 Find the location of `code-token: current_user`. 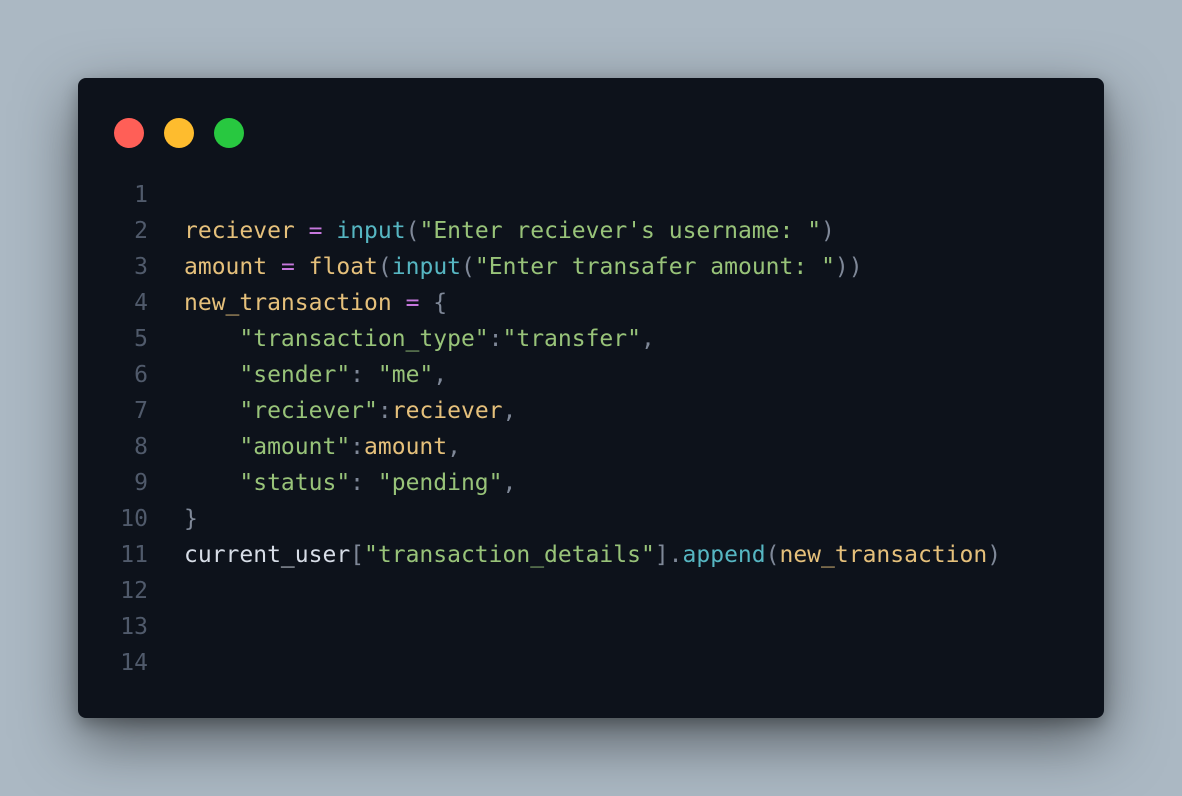

code-token: current_user is located at coordinates (267, 555).